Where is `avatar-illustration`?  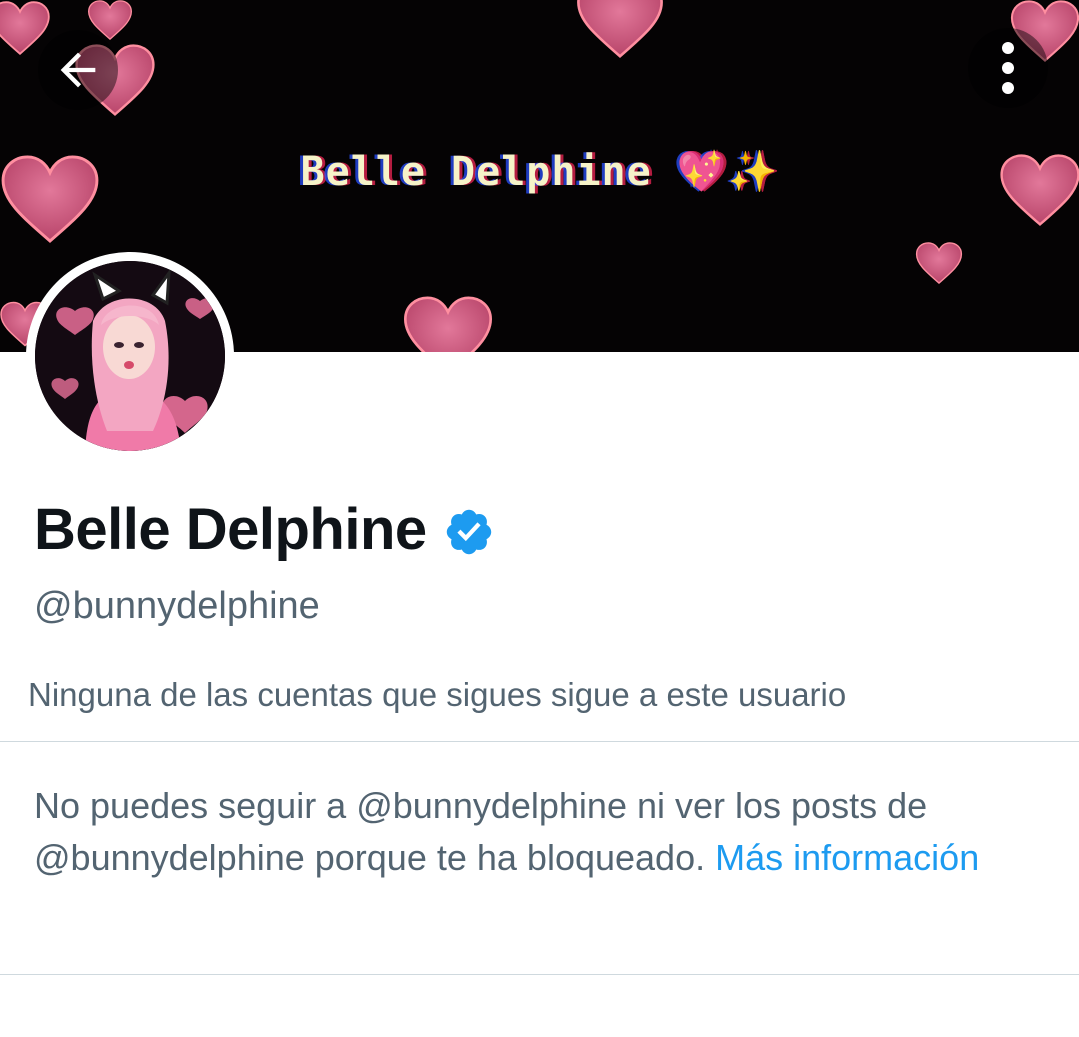 avatar-illustration is located at coordinates (130, 356).